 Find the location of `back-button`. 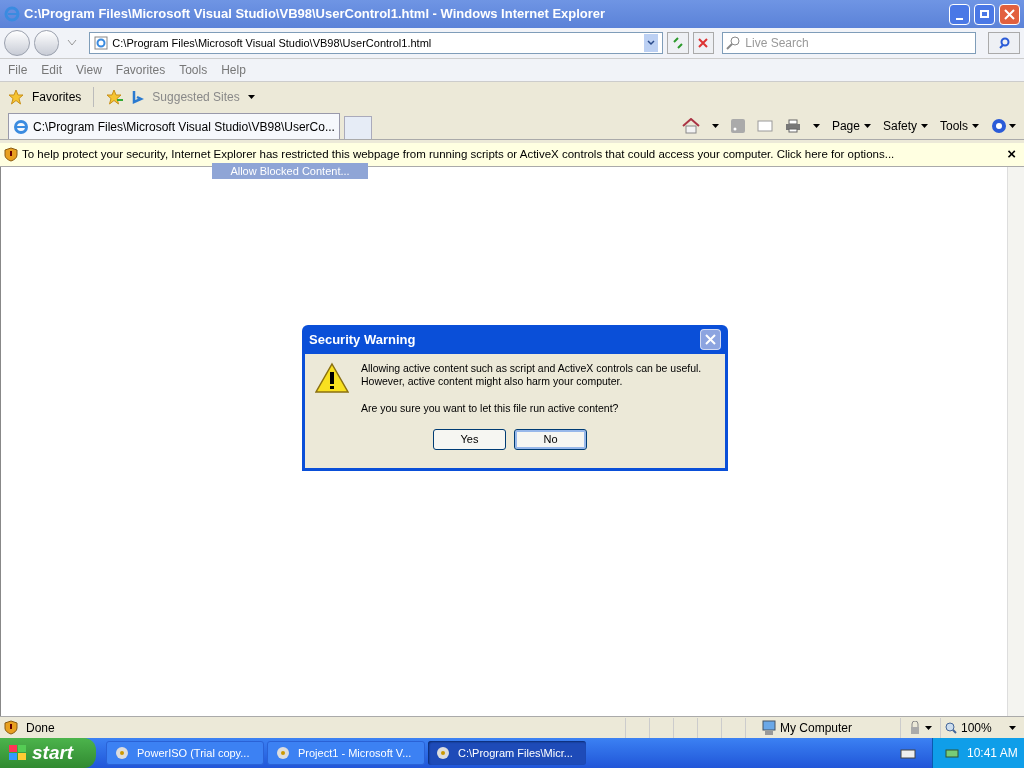

back-button is located at coordinates (17, 43).